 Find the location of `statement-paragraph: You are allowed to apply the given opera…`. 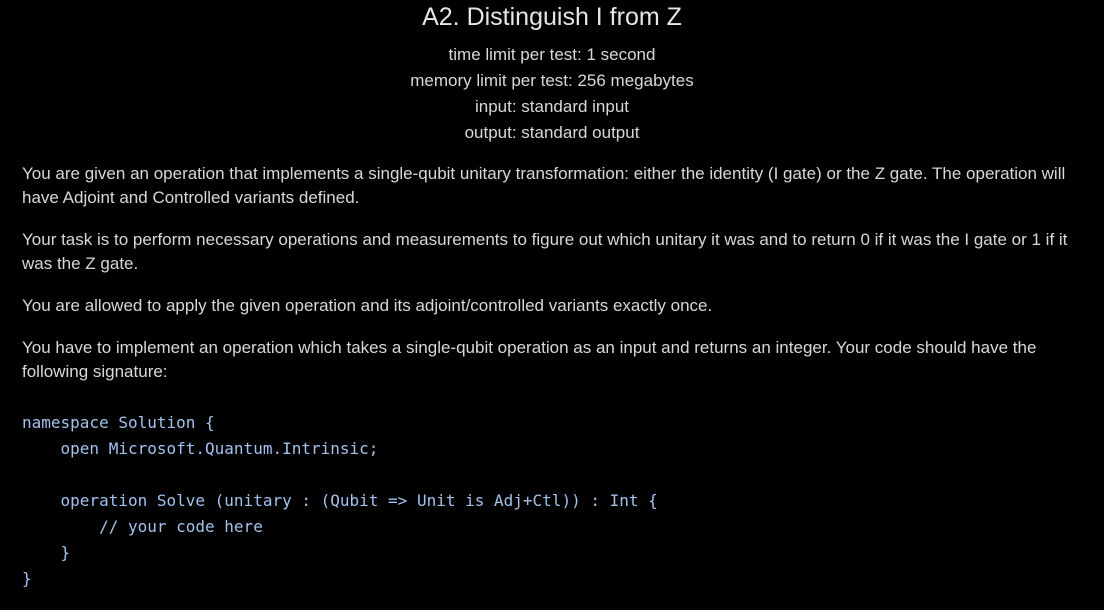

statement-paragraph: You are allowed to apply the given opera… is located at coordinates (367, 305).